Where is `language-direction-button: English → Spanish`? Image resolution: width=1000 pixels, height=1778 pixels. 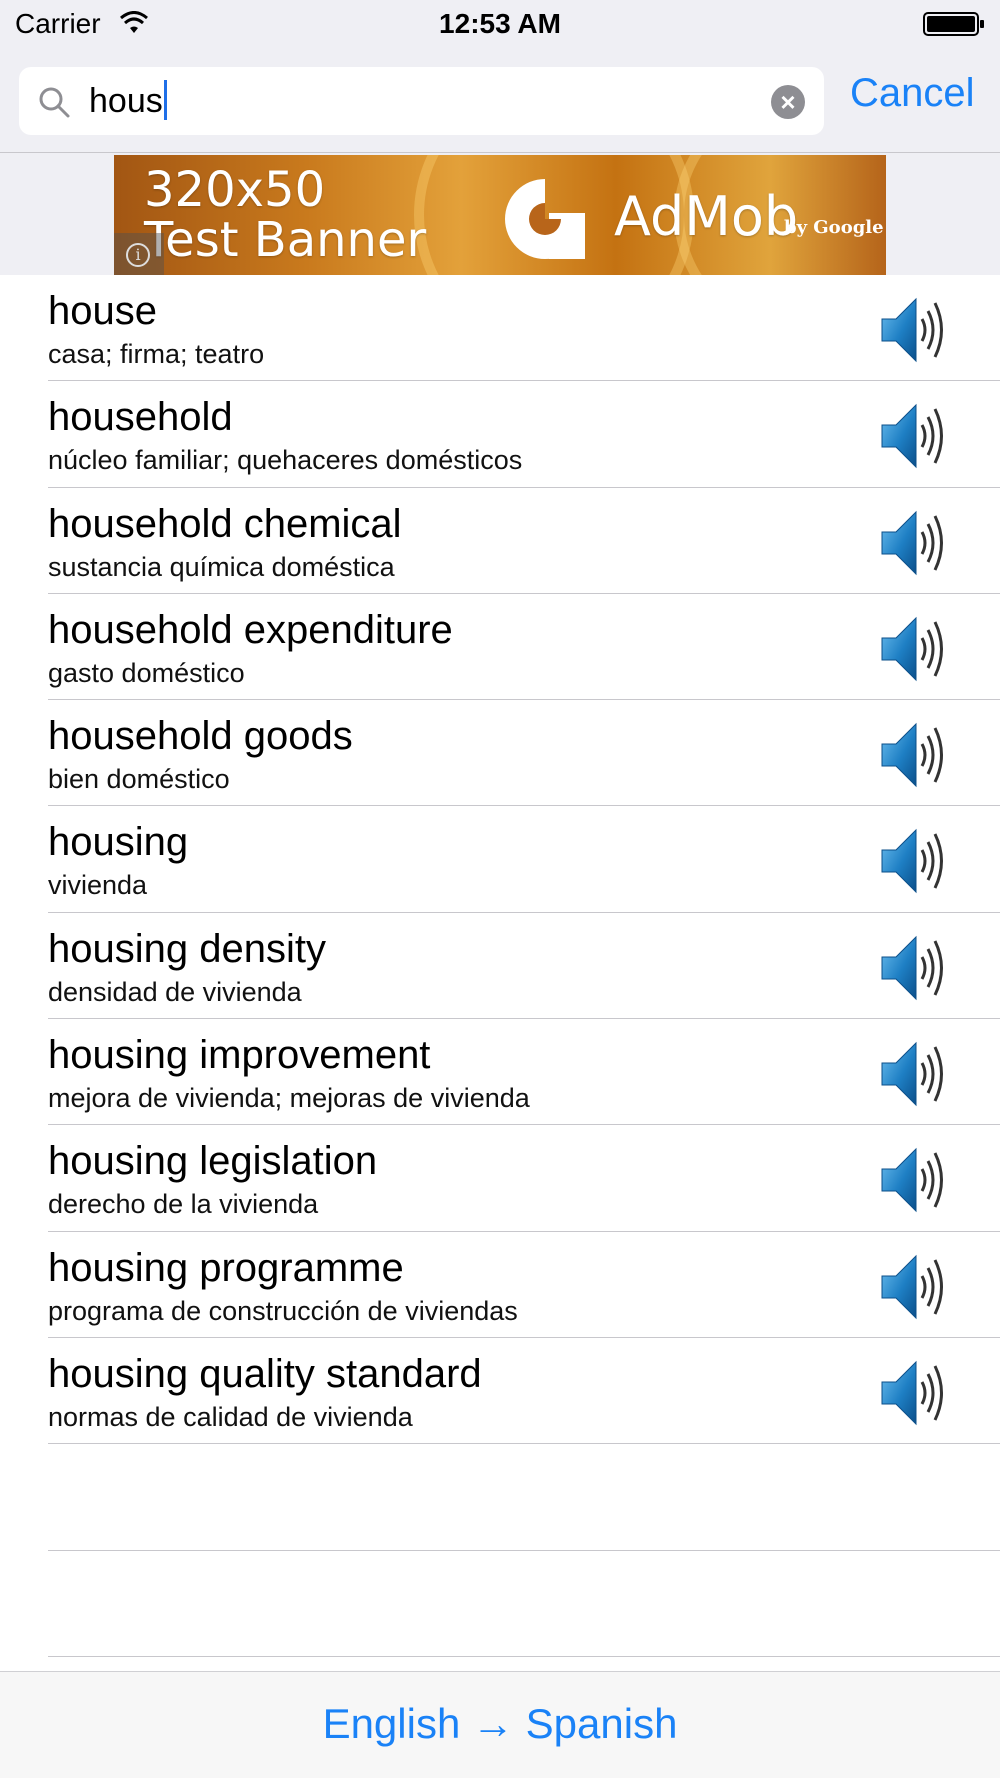 language-direction-button: English → Spanish is located at coordinates (500, 1724).